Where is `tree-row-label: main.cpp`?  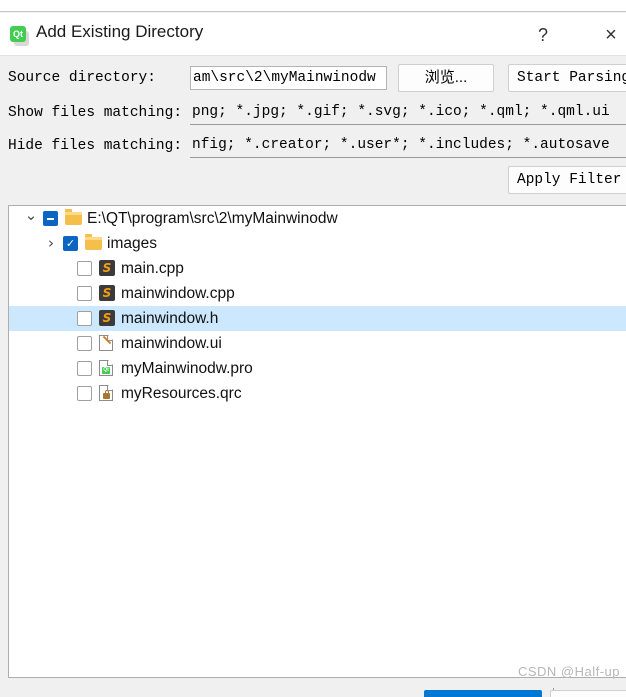
tree-row-label: main.cpp is located at coordinates (152, 268).